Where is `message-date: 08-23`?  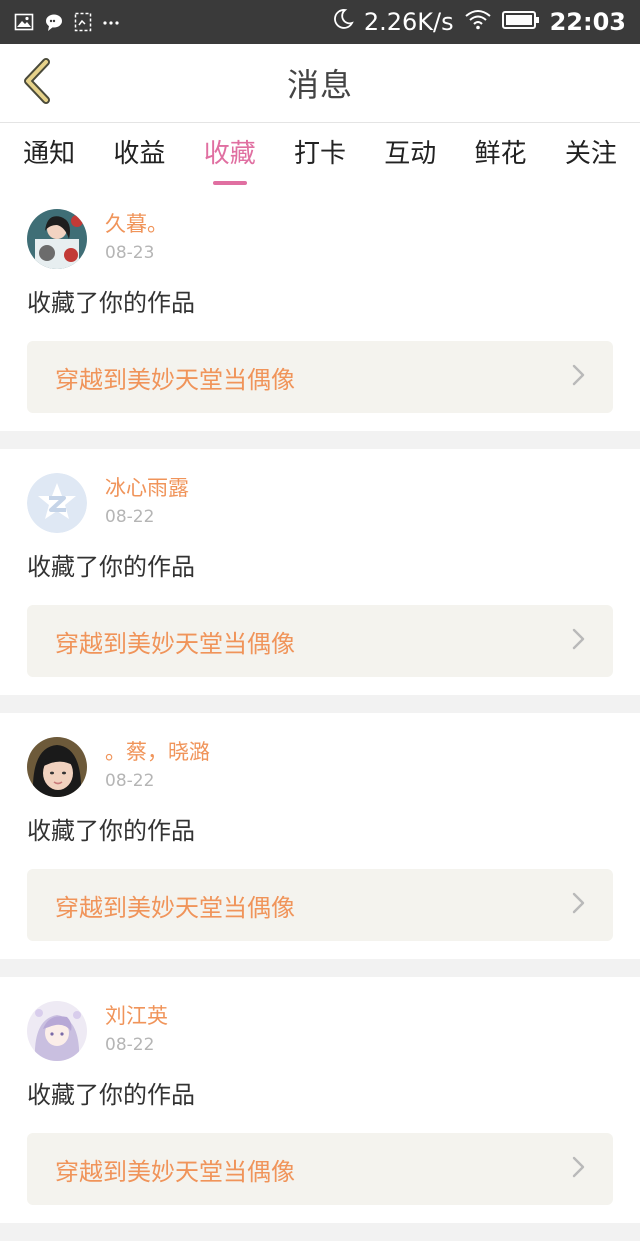 message-date: 08-23 is located at coordinates (130, 253).